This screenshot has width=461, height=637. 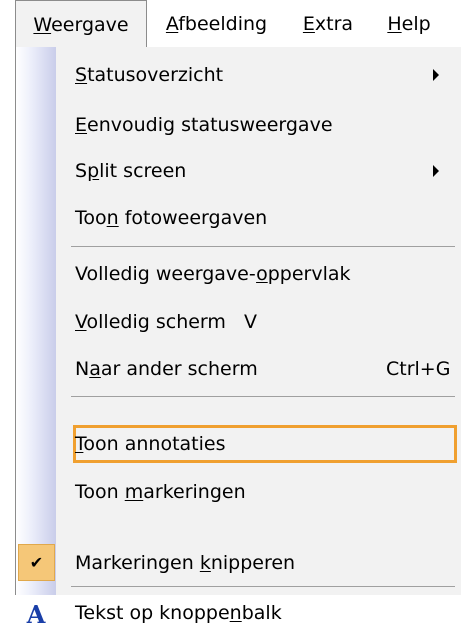 I want to click on menu-item-label: Eenvoudig statusweergave, so click(x=204, y=125).